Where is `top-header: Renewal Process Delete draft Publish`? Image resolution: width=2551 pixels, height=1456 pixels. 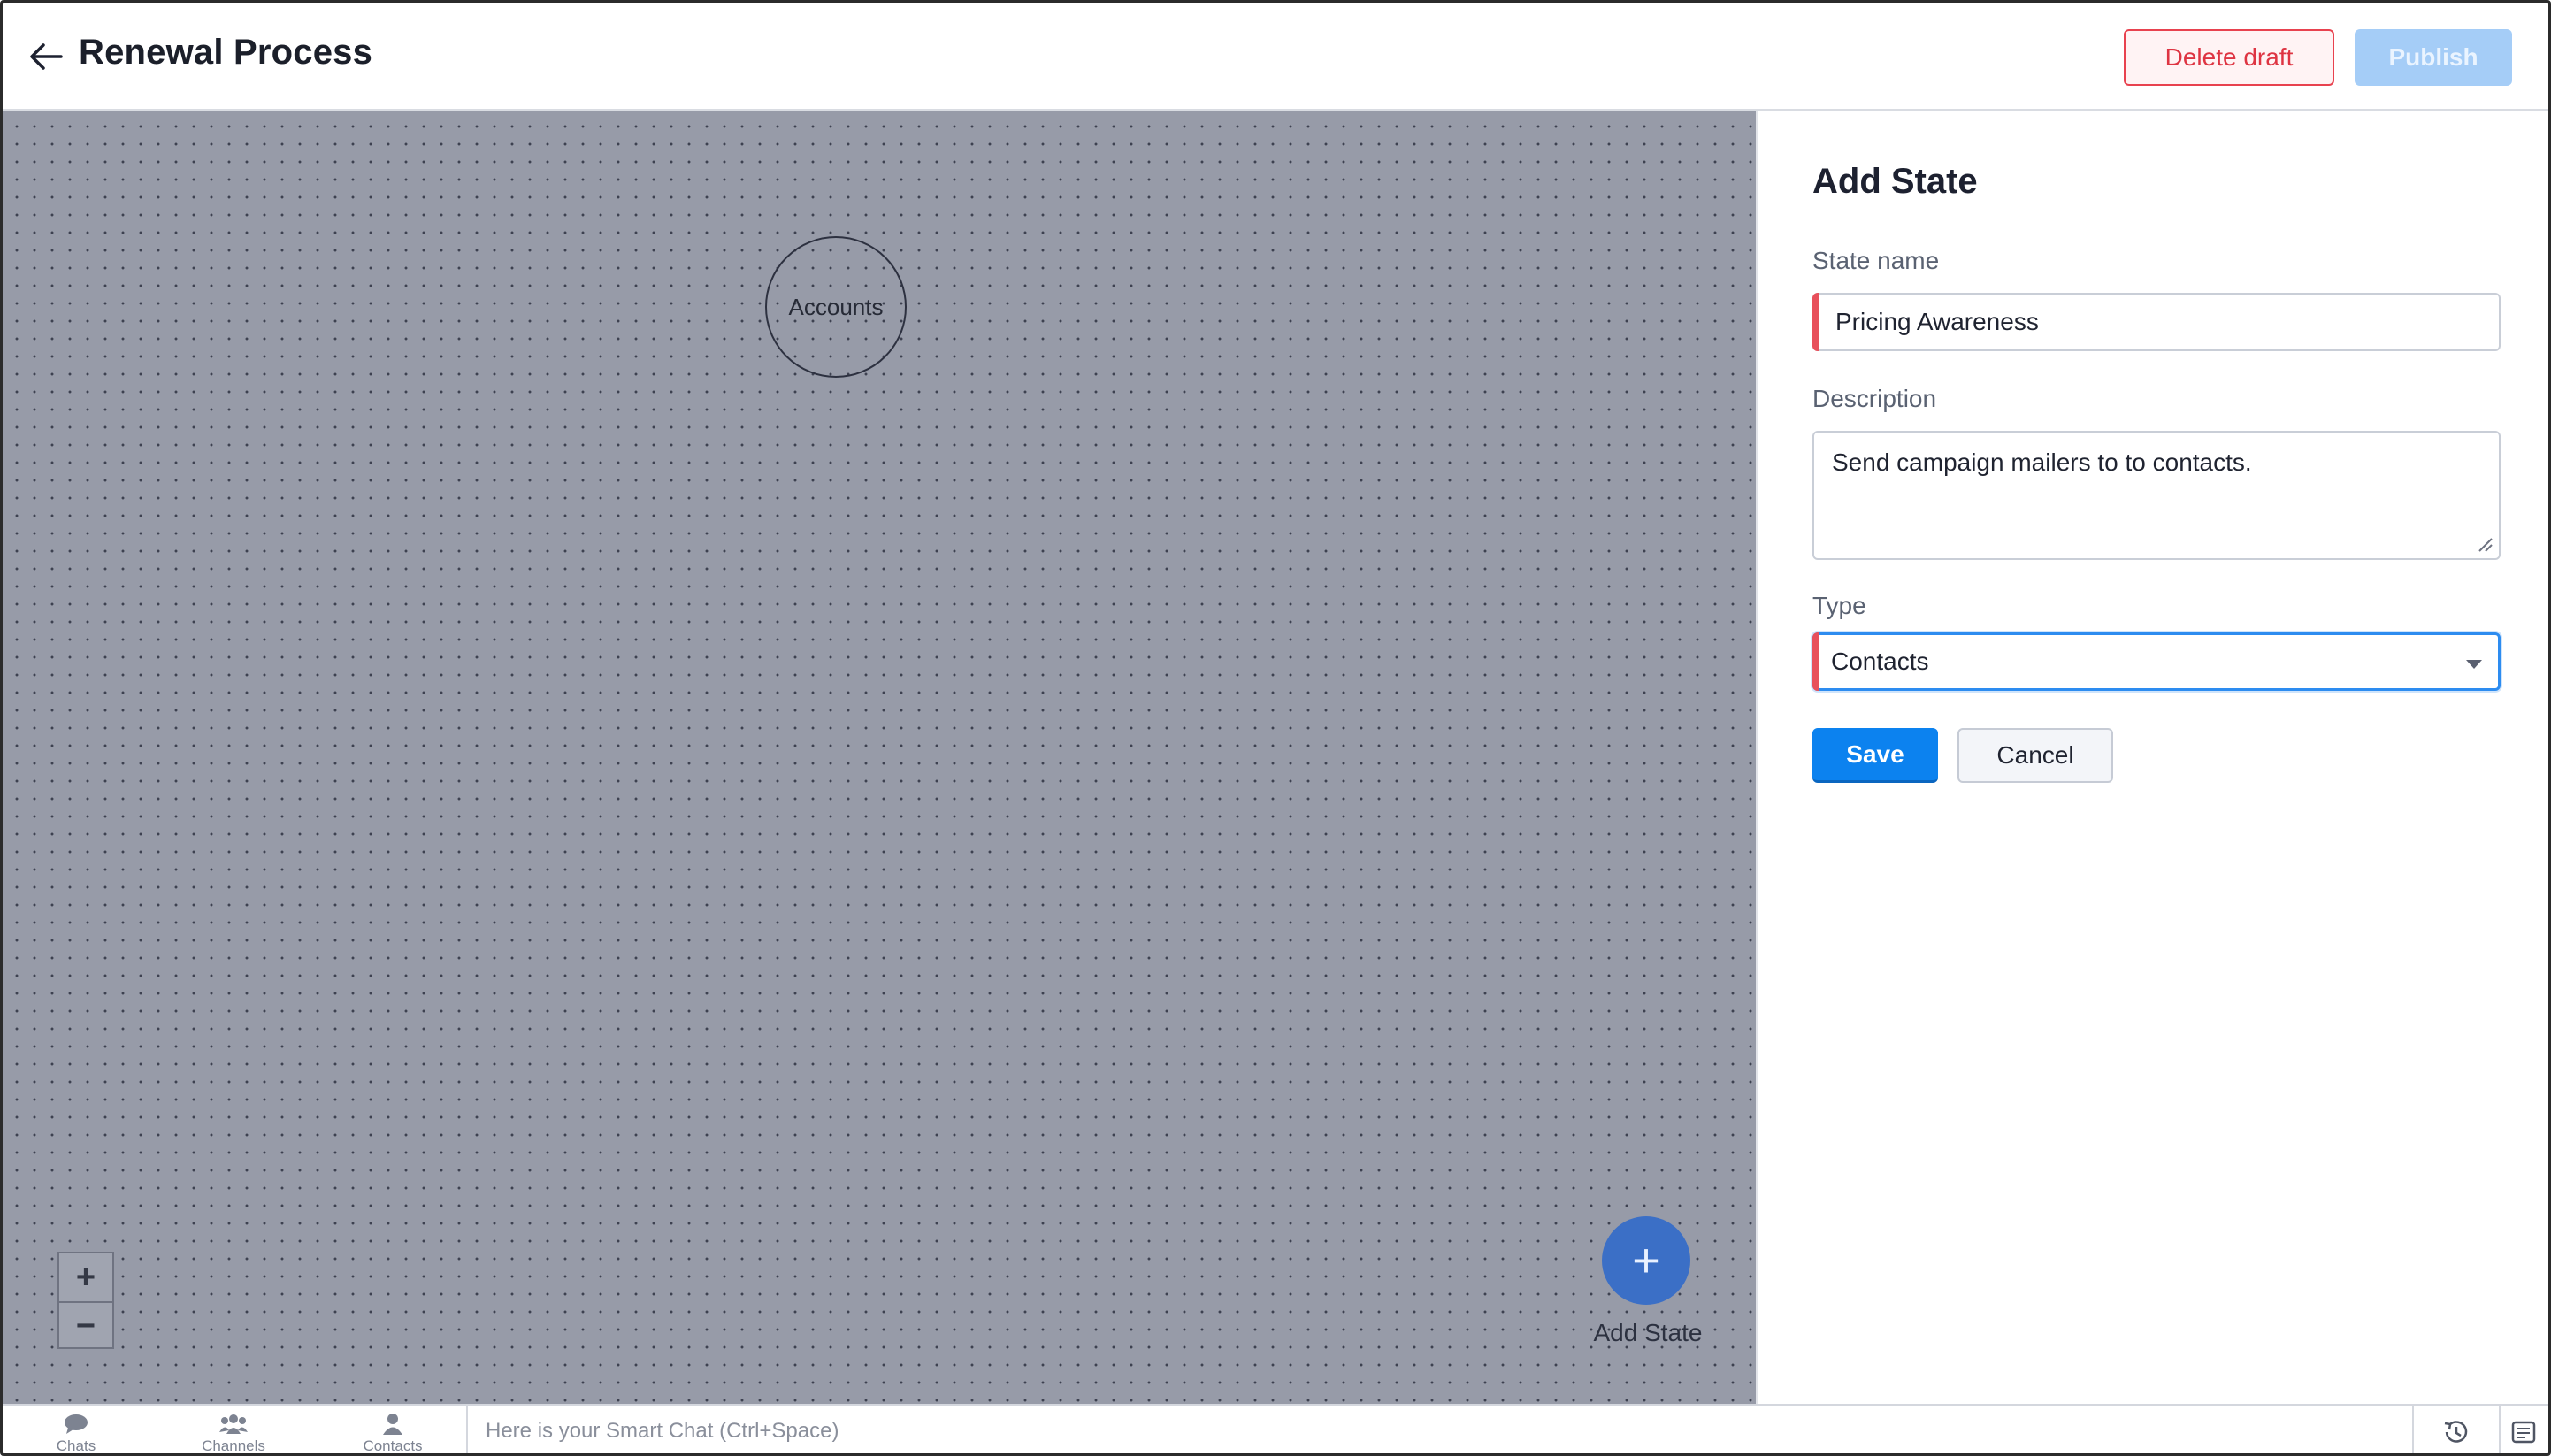
top-header: Renewal Process Delete draft Publish is located at coordinates (1275, 57).